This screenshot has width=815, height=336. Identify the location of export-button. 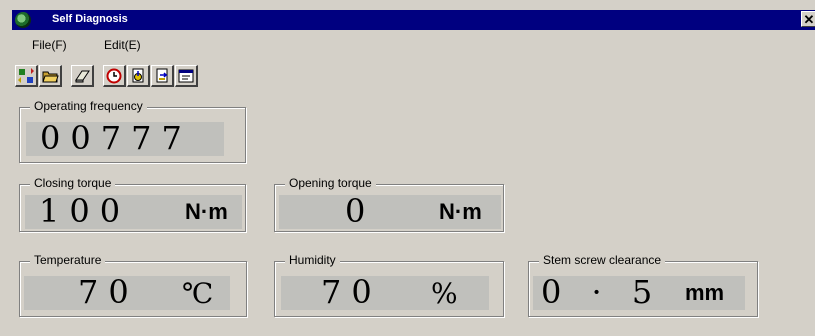
(162, 76).